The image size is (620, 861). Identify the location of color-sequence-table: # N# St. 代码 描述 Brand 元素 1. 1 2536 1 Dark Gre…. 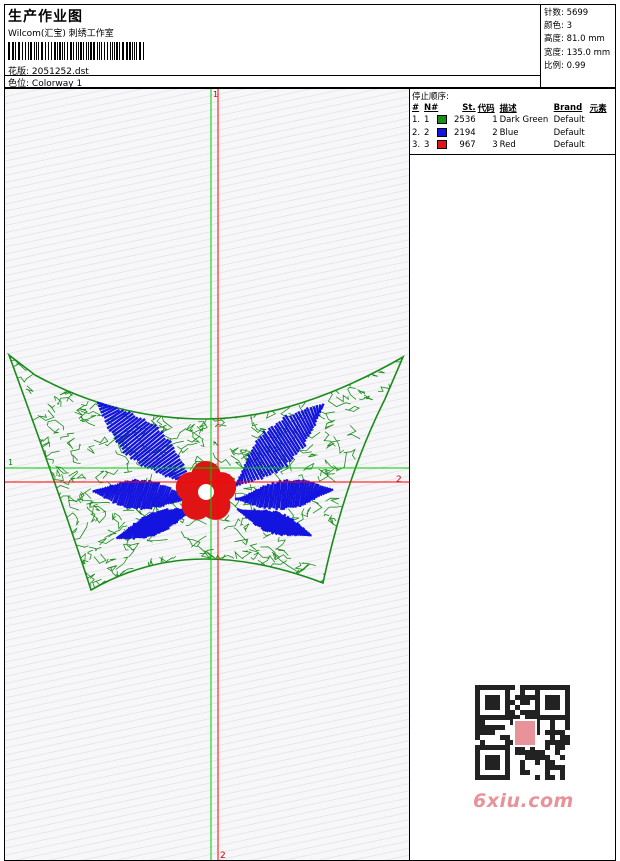
(509, 126).